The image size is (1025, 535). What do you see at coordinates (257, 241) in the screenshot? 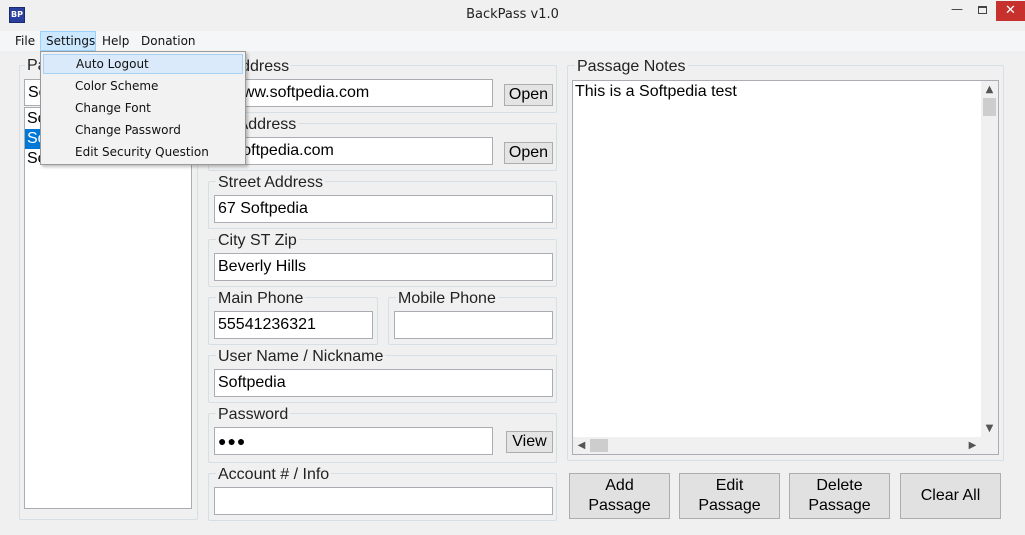
I see `city-label: City ST Zip` at bounding box center [257, 241].